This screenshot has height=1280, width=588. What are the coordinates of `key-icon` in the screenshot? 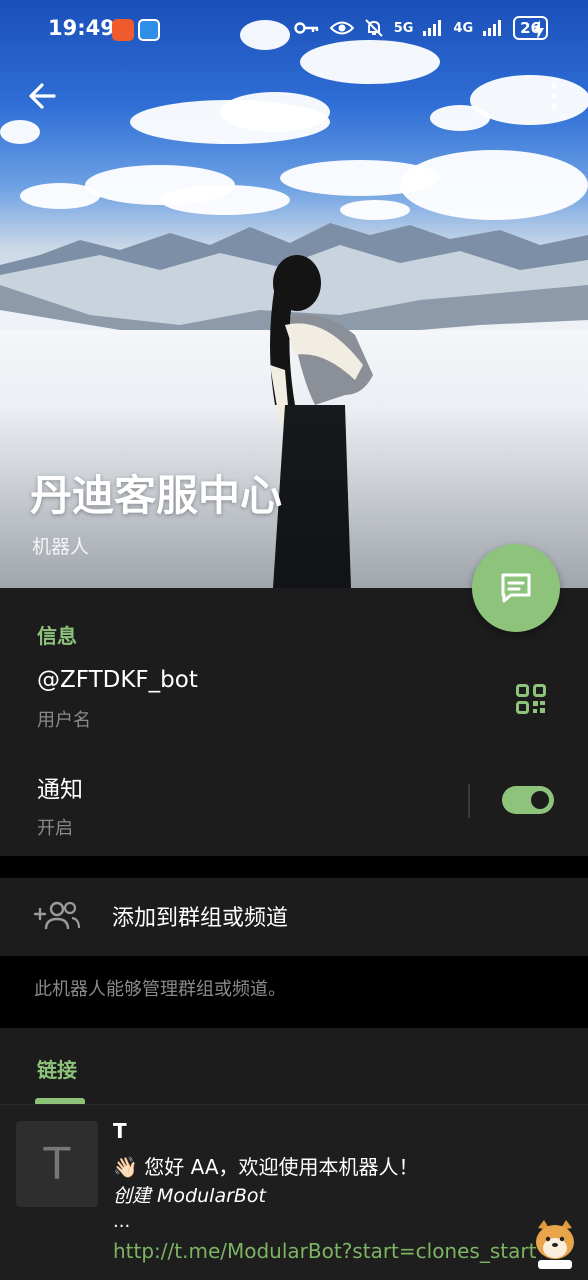 It's located at (305, 28).